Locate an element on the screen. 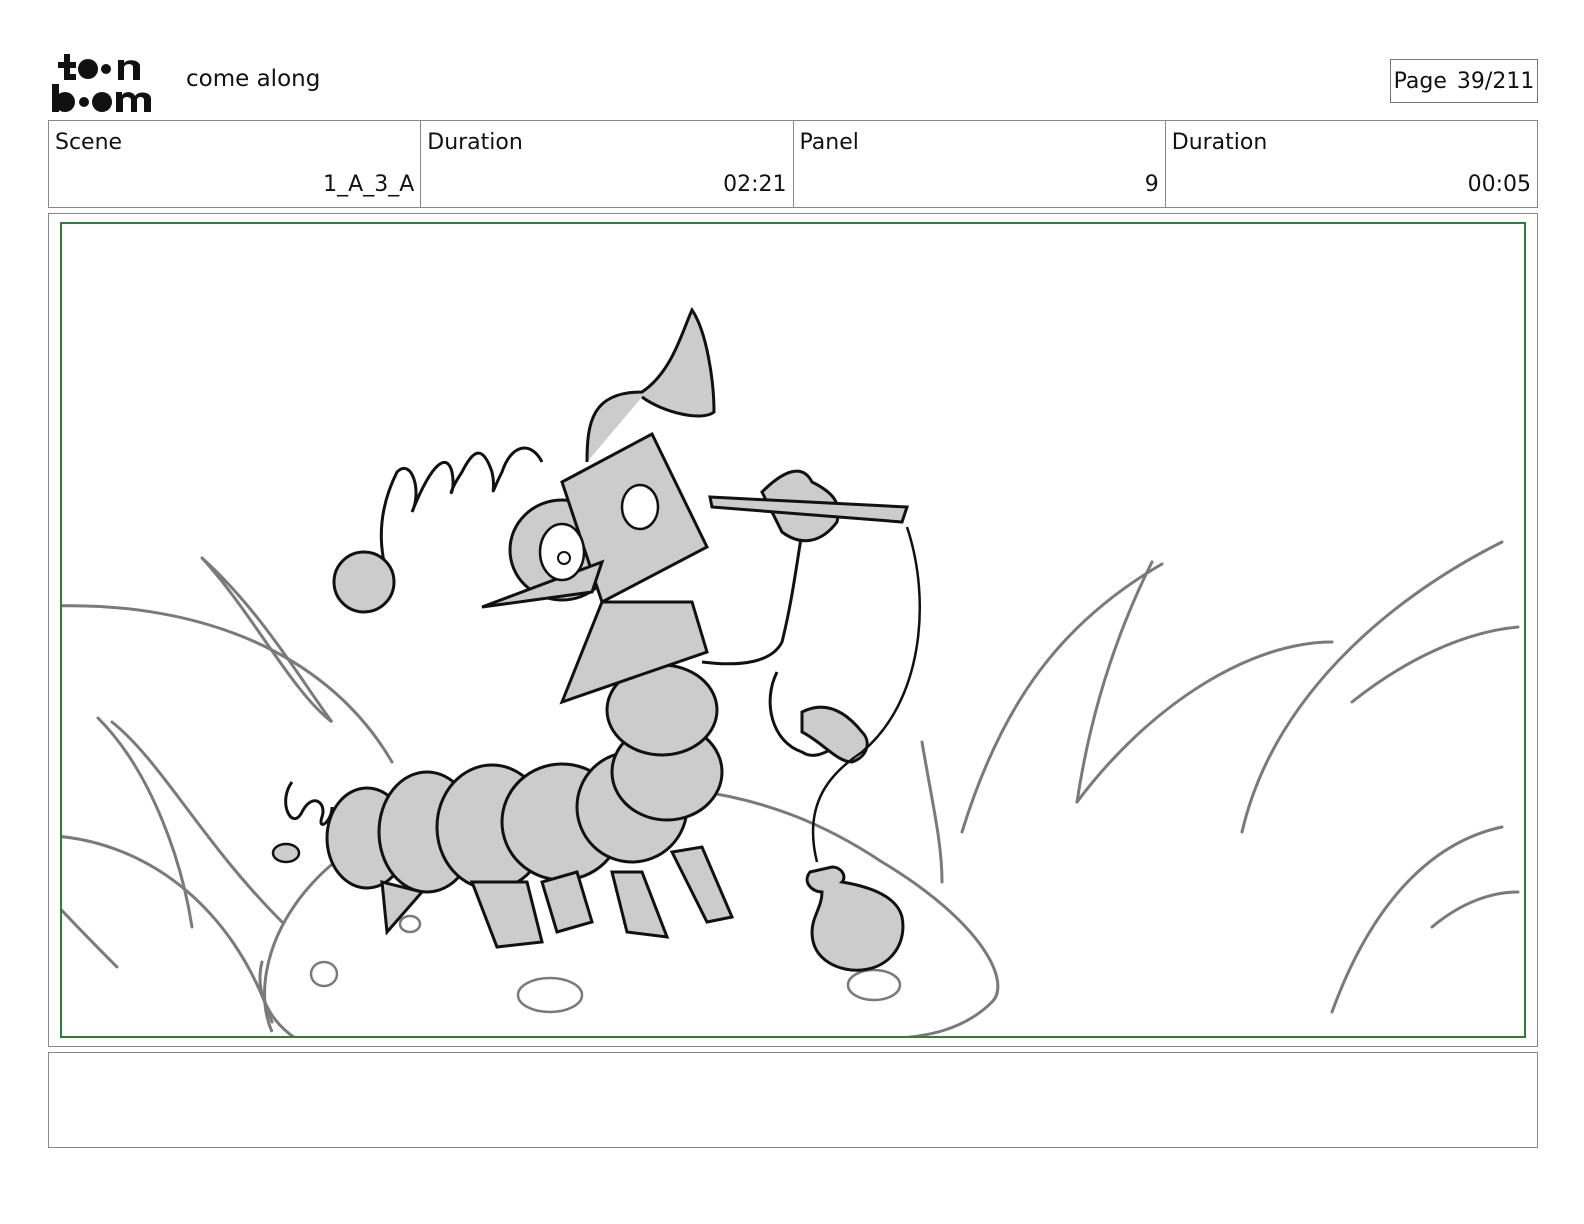  panel-duration-value: 00:05 is located at coordinates (1499, 184).